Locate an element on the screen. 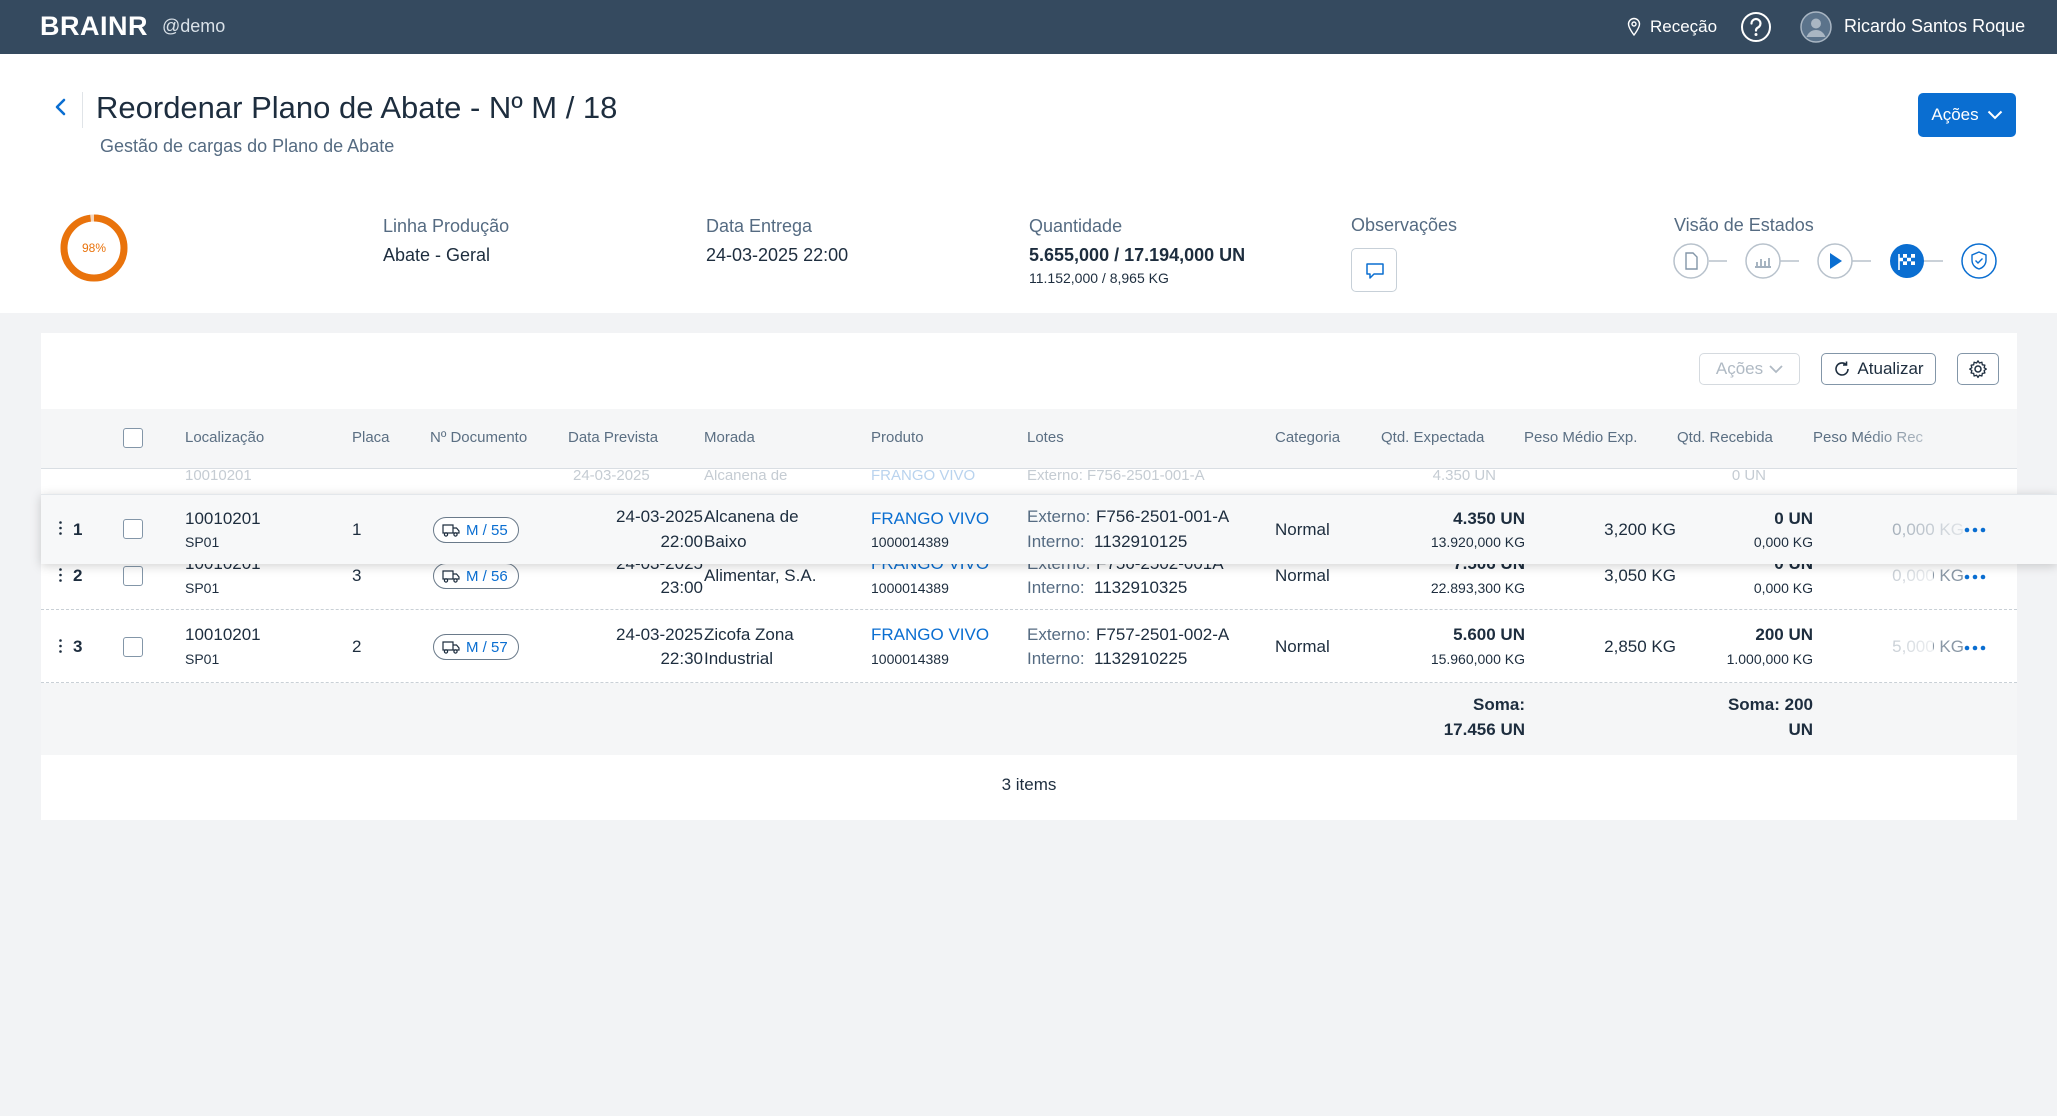 The height and width of the screenshot is (1116, 2057). col-qtd-recebida: Qtd. Recebida is located at coordinates (1725, 437).